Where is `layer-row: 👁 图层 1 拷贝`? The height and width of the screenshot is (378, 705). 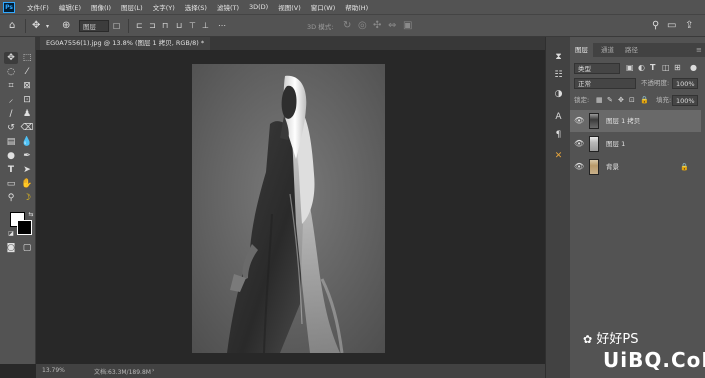 layer-row: 👁 图层 1 拷贝 is located at coordinates (635, 121).